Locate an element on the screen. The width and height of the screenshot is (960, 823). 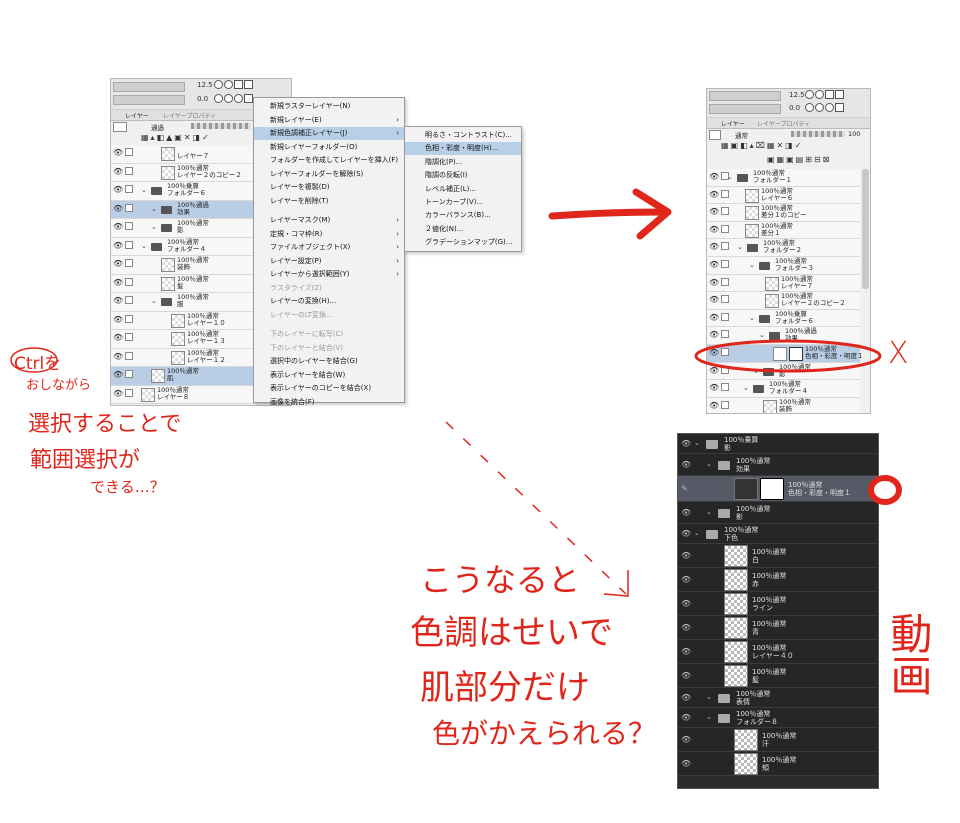
menu-item: レイヤーフォルダーを解除(S) is located at coordinates (329, 174).